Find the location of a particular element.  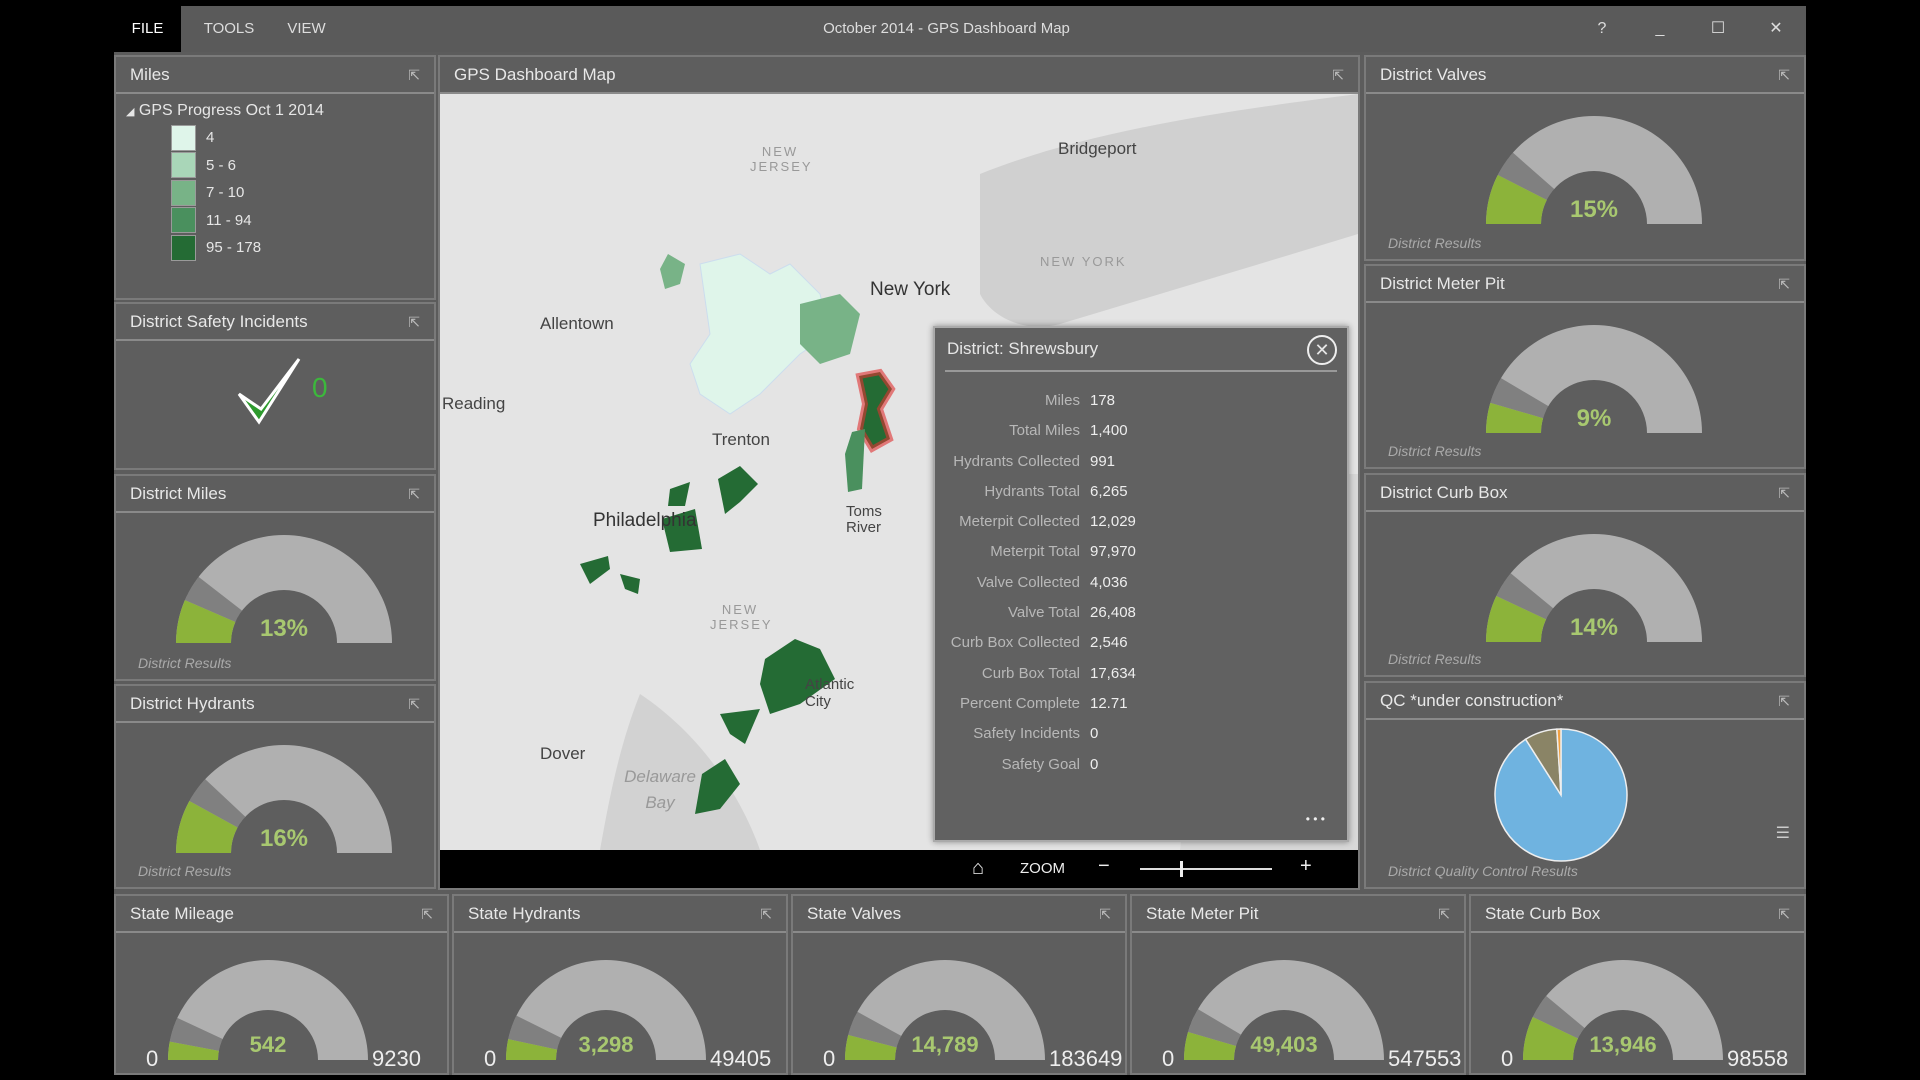

gauge: 542 0 9230 is located at coordinates (283, 1015).